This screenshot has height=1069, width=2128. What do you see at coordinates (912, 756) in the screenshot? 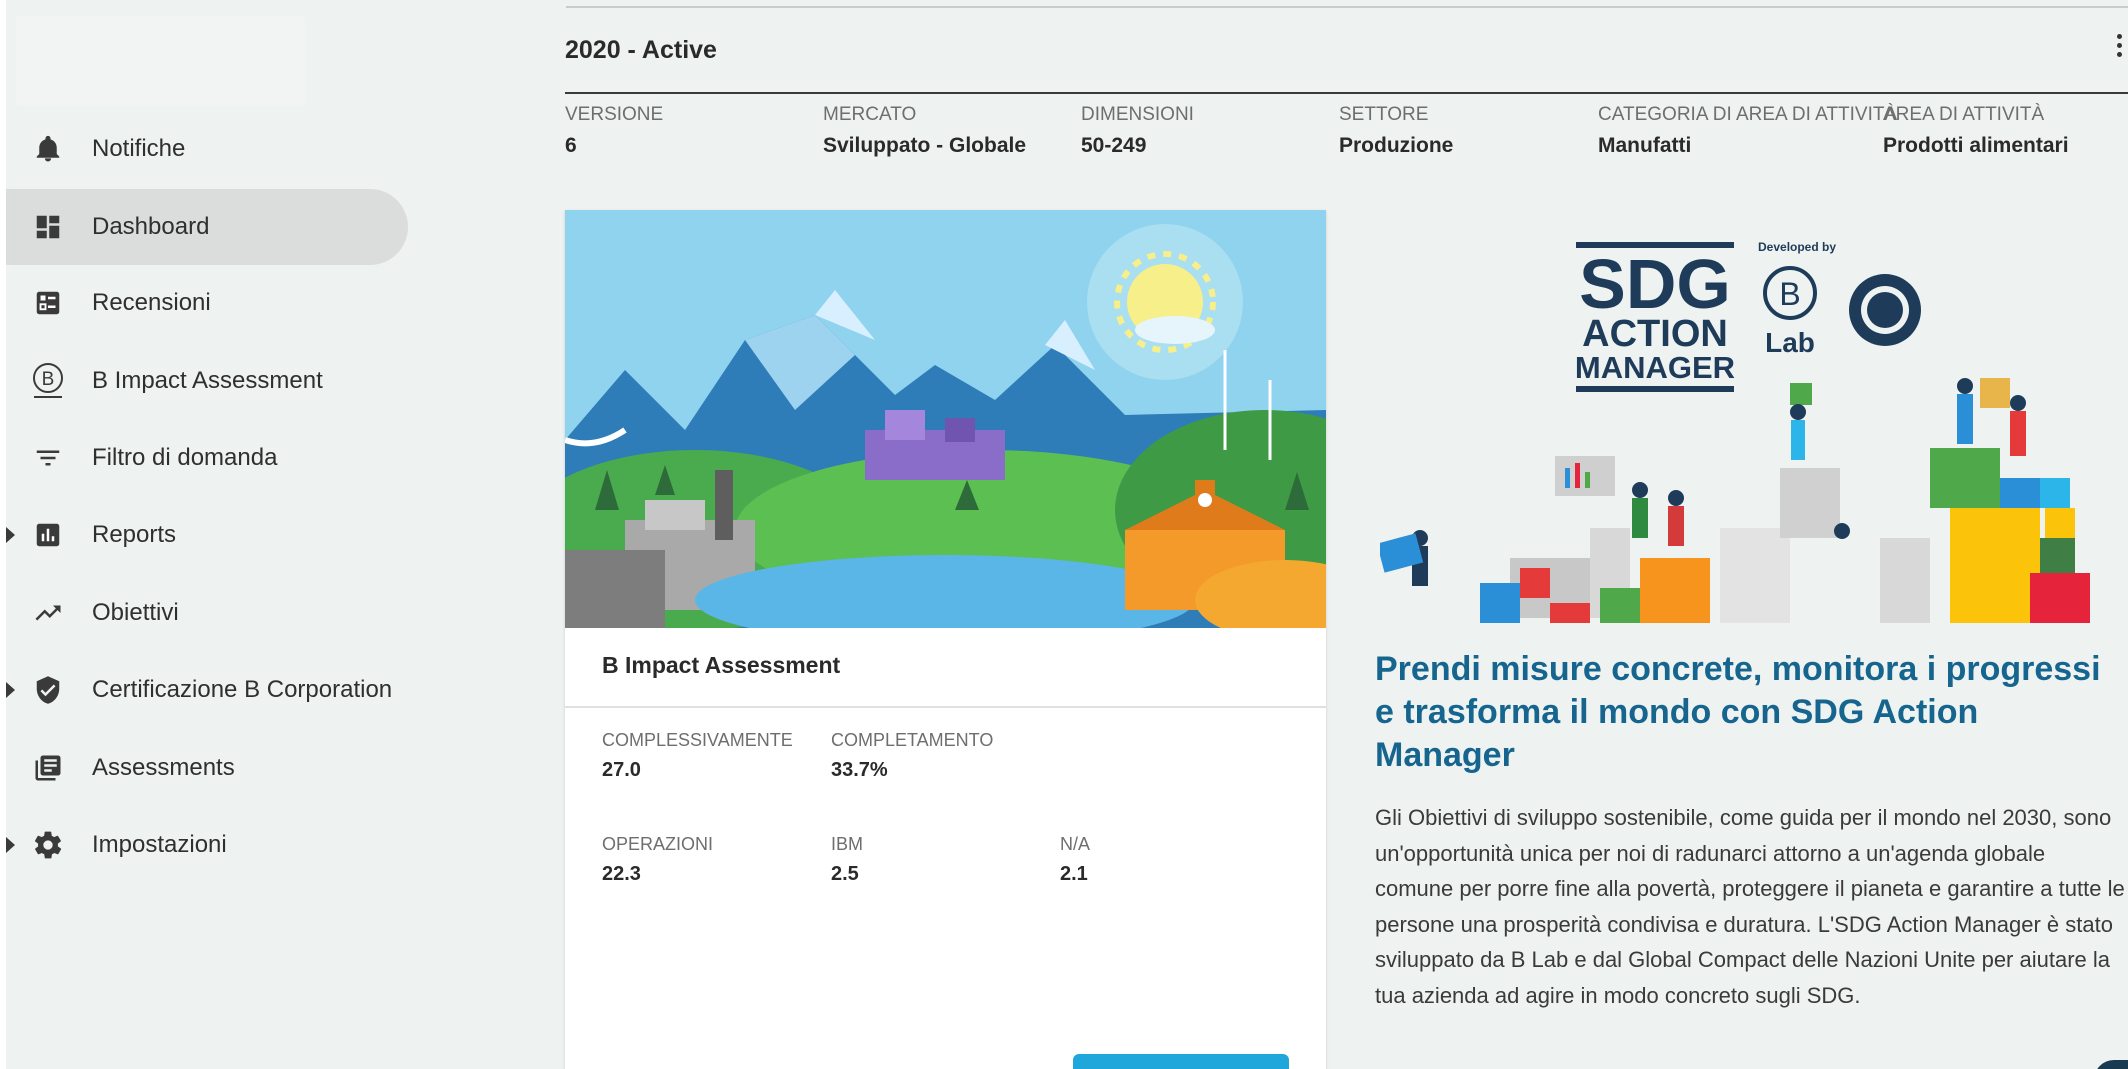
I see `stat-completamento: COMPLETAMENTO 33.7%` at bounding box center [912, 756].